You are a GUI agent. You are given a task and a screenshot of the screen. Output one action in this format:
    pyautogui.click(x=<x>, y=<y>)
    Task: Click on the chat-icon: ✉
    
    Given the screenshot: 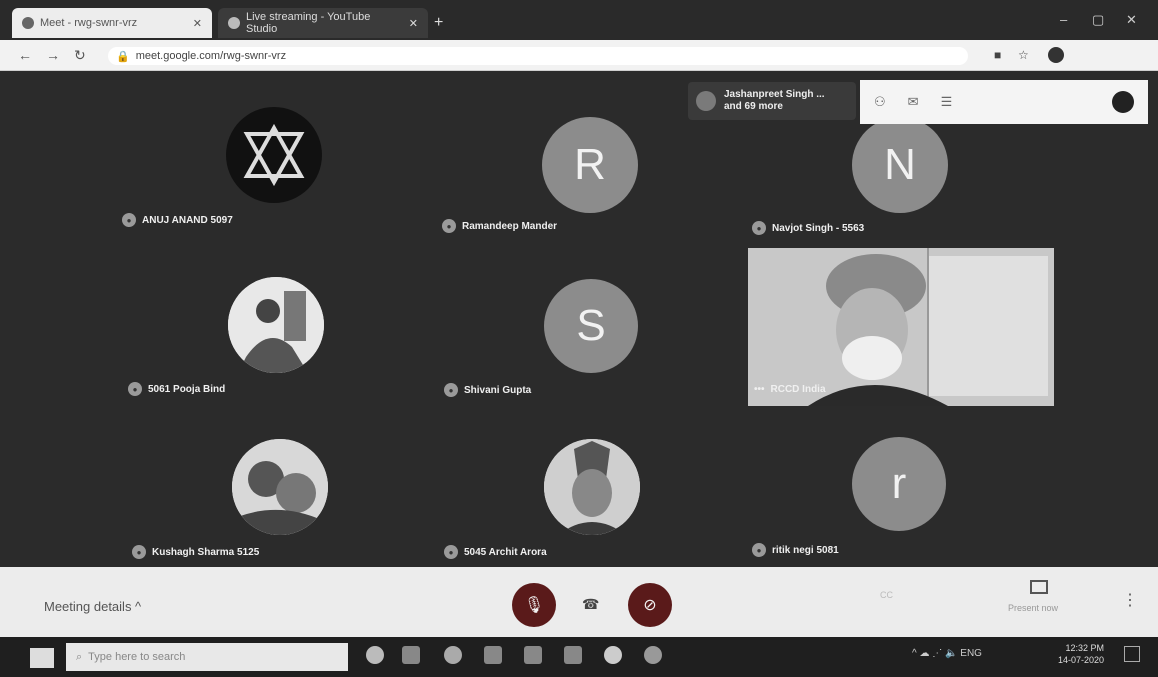 What is the action you would take?
    pyautogui.click(x=913, y=102)
    